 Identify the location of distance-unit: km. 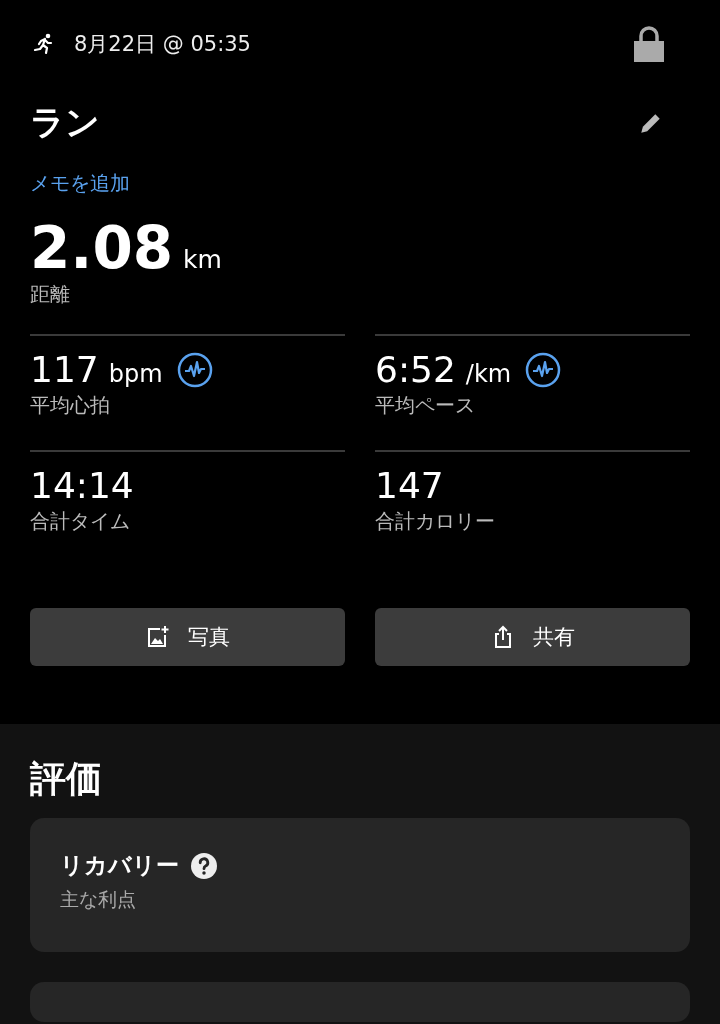
(202, 259).